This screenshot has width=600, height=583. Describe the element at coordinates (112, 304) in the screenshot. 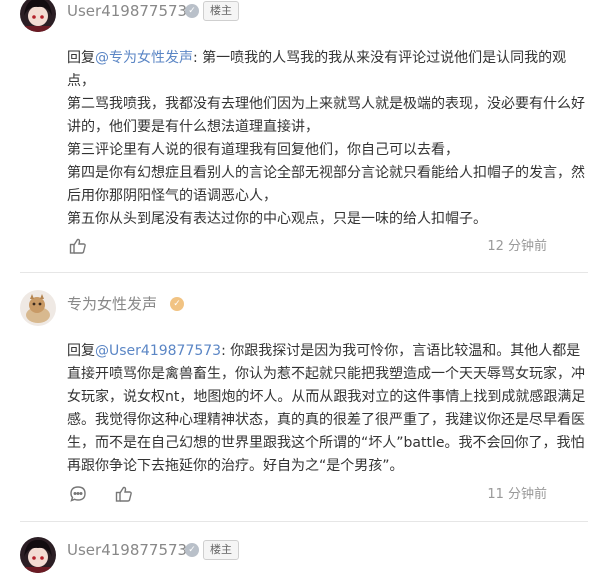

I see `username: 专为女性发声` at that location.